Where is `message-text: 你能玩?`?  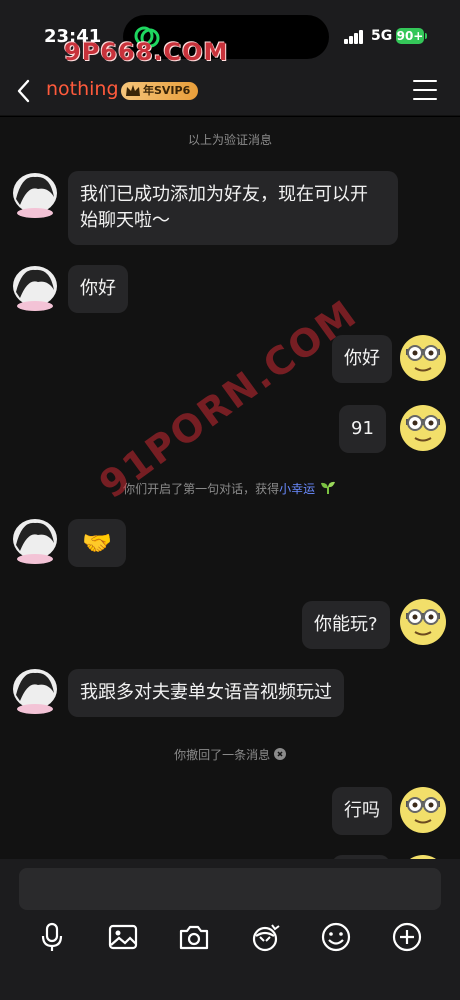
message-text: 你能玩? is located at coordinates (346, 624).